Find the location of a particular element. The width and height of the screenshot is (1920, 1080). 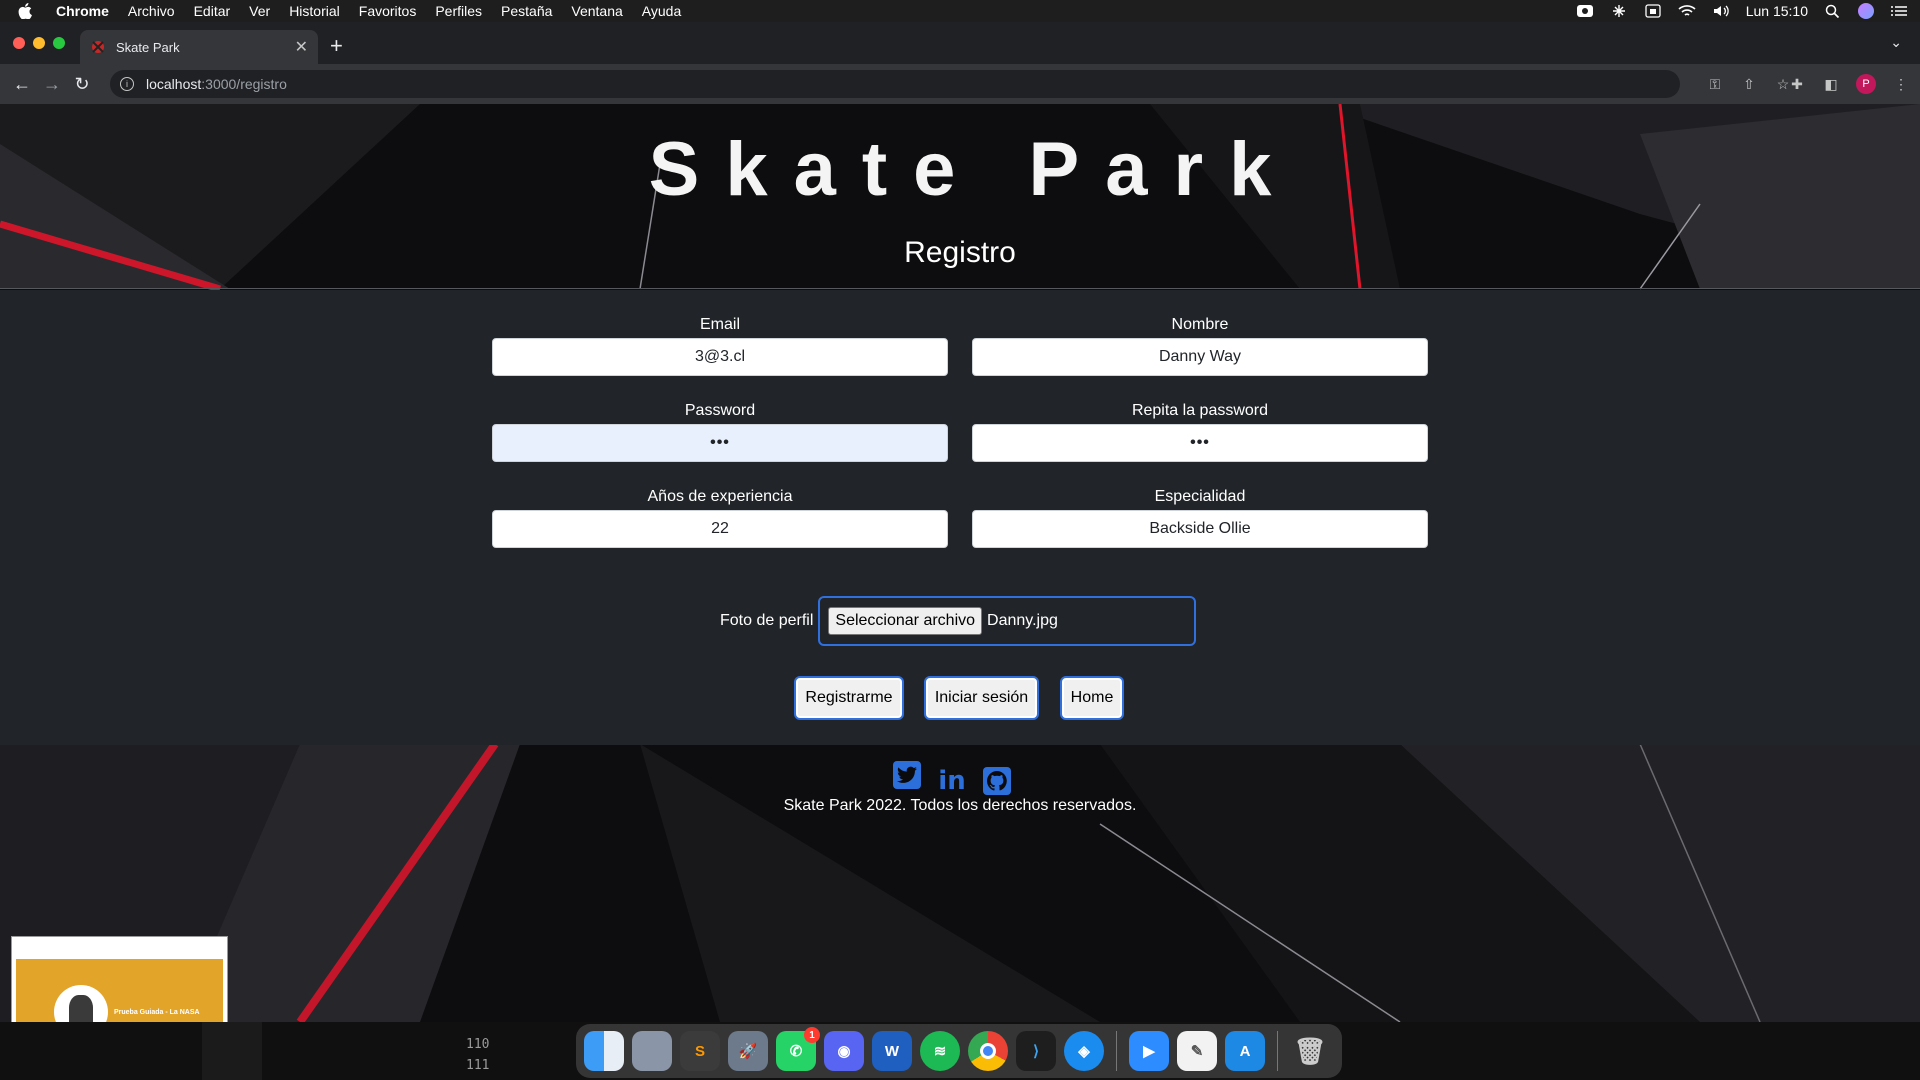

specialty-label: Especialidad is located at coordinates (1200, 496).